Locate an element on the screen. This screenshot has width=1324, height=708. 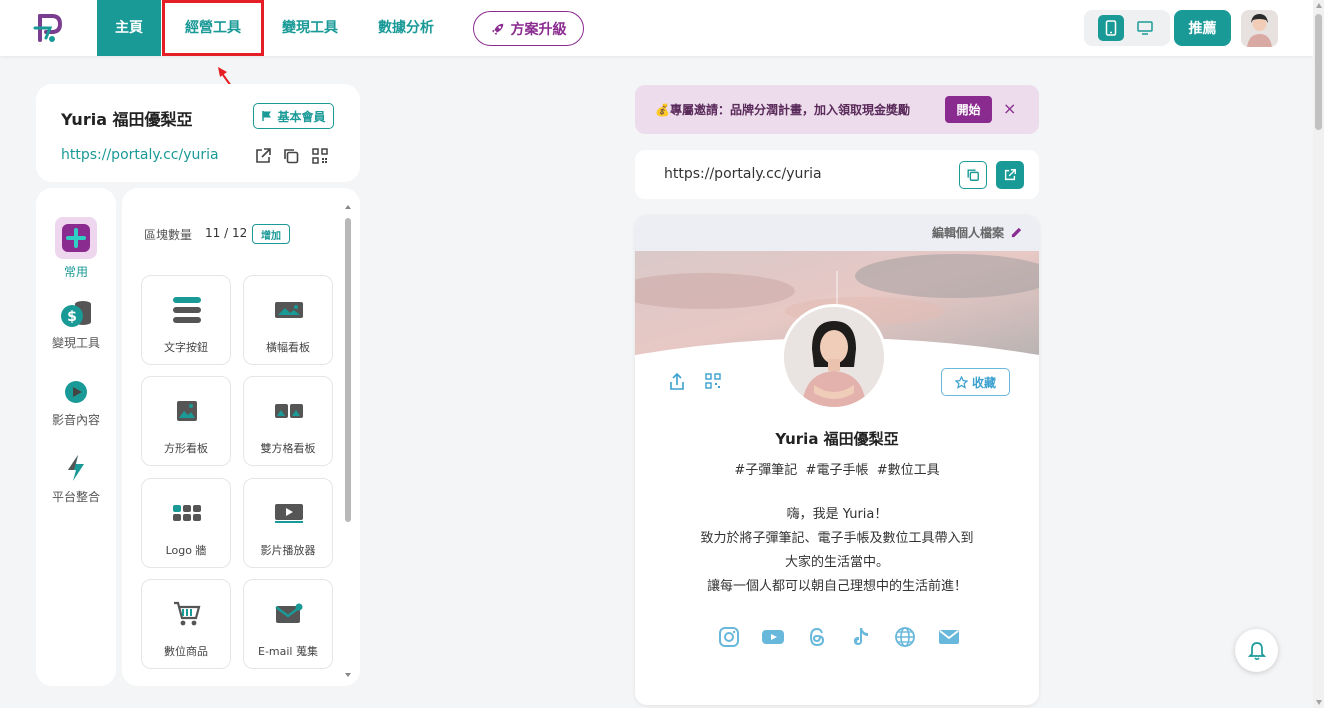
square-image-icon is located at coordinates (187, 411).